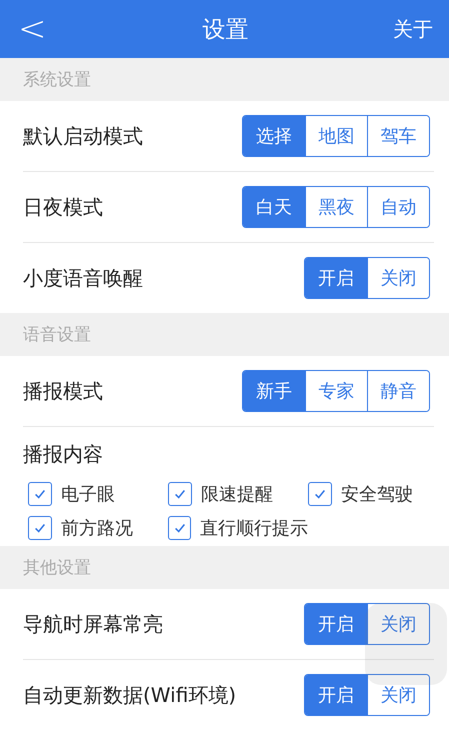 The height and width of the screenshot is (742, 449). I want to click on checkbox-label: 直行顺行提示, so click(254, 528).